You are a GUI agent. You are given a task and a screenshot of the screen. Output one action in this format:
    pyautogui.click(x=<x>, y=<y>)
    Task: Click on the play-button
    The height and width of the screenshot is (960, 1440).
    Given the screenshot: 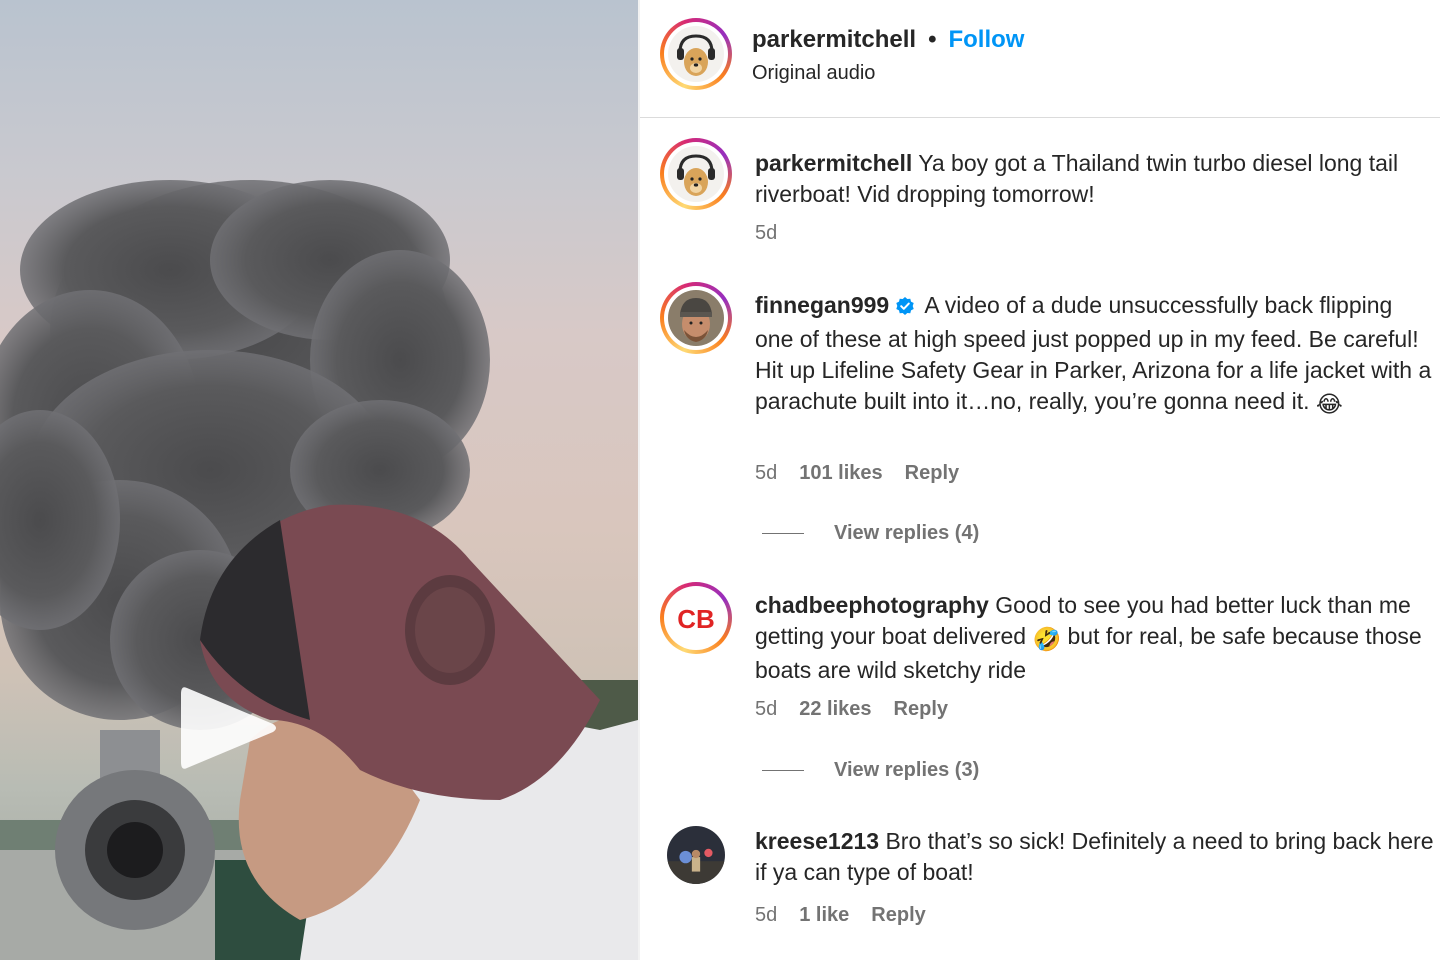 What is the action you would take?
    pyautogui.click(x=228, y=728)
    